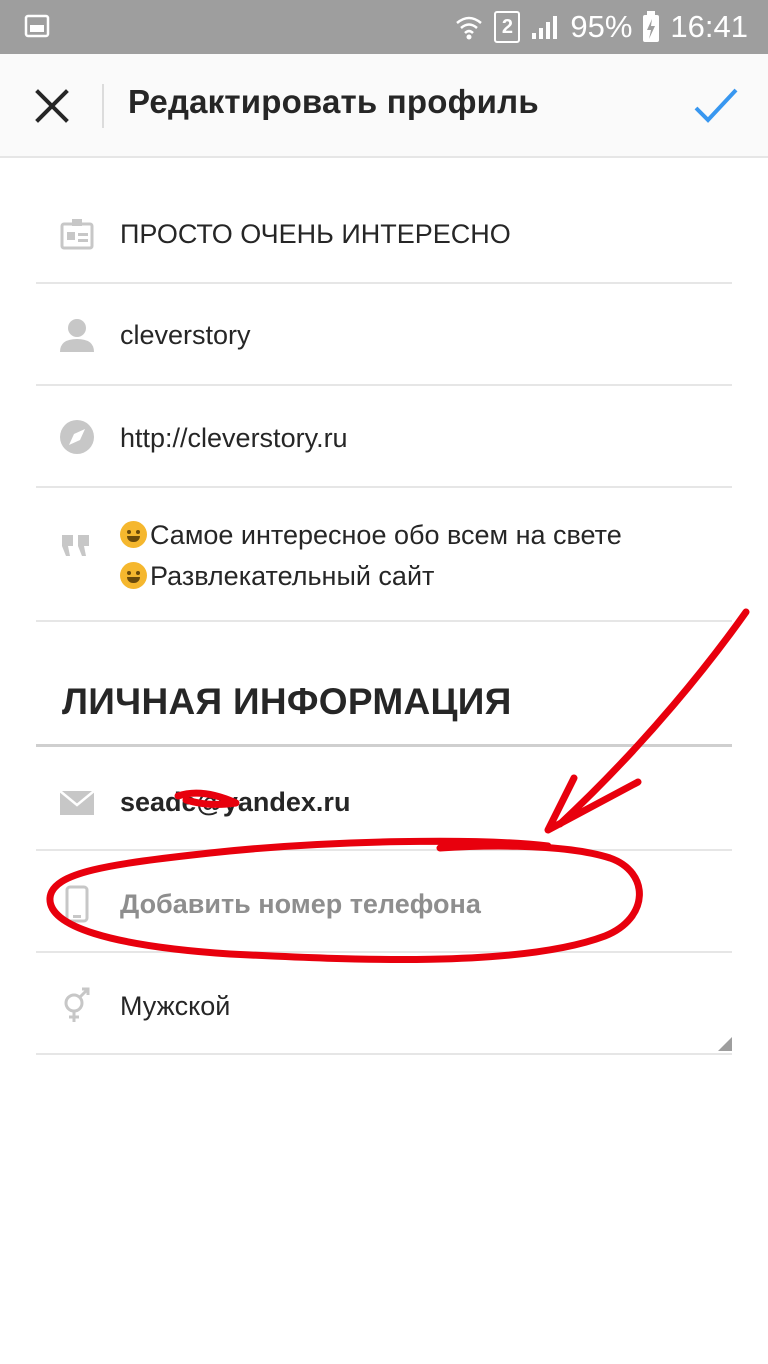 This screenshot has height=1364, width=768. What do you see at coordinates (651, 26) in the screenshot?
I see `battery-charging-icon` at bounding box center [651, 26].